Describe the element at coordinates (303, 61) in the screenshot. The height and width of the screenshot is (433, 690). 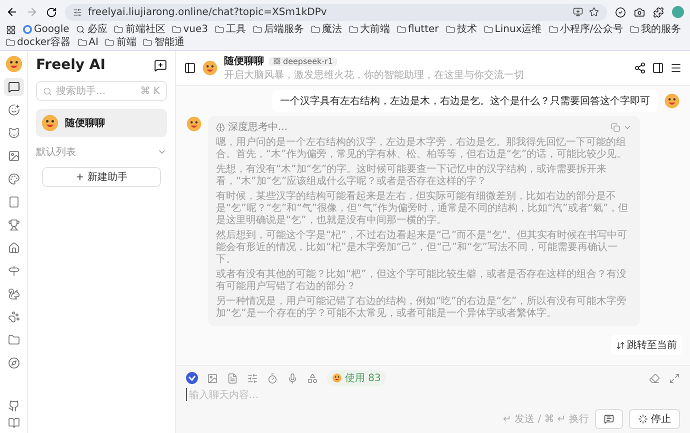
I see `model-tag: deepseek-r1` at that location.